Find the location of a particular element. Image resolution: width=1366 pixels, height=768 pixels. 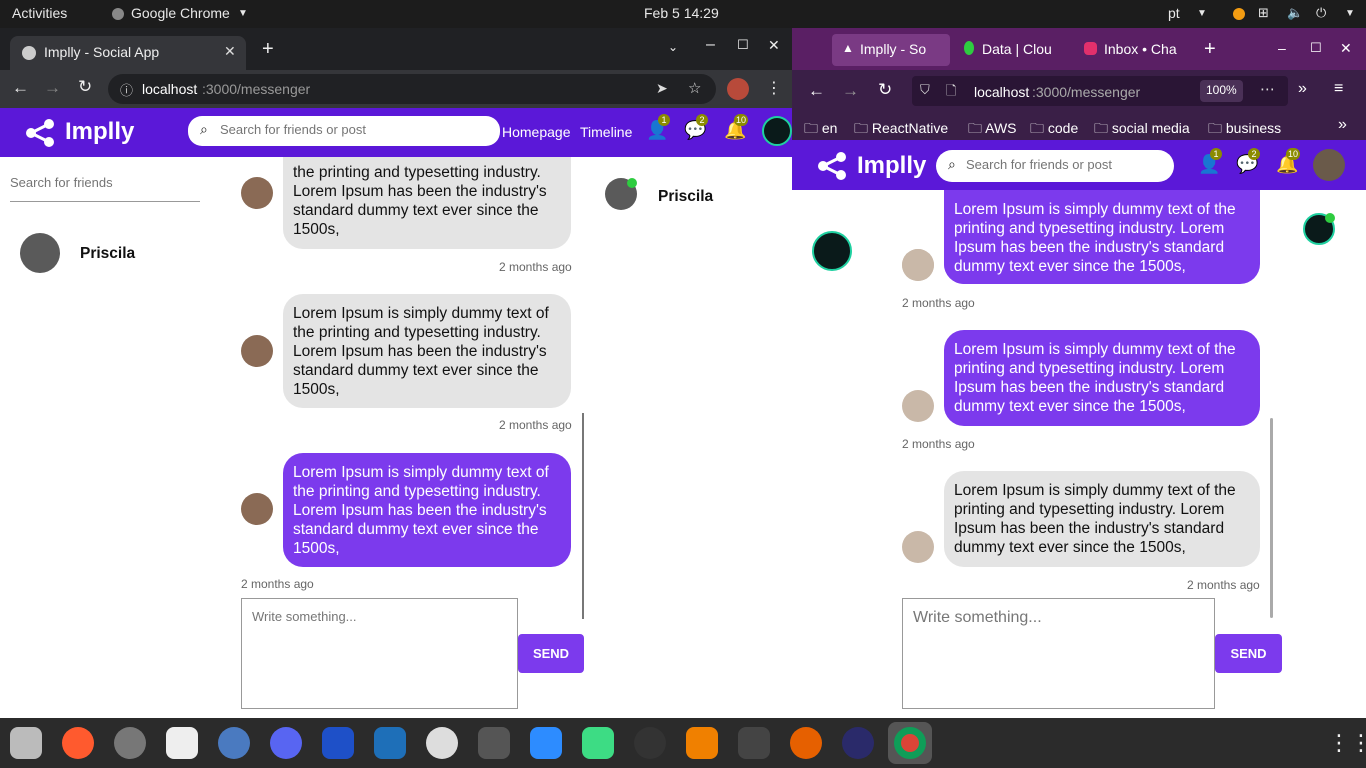

close-tab-icon: ✕ is located at coordinates (230, 51).